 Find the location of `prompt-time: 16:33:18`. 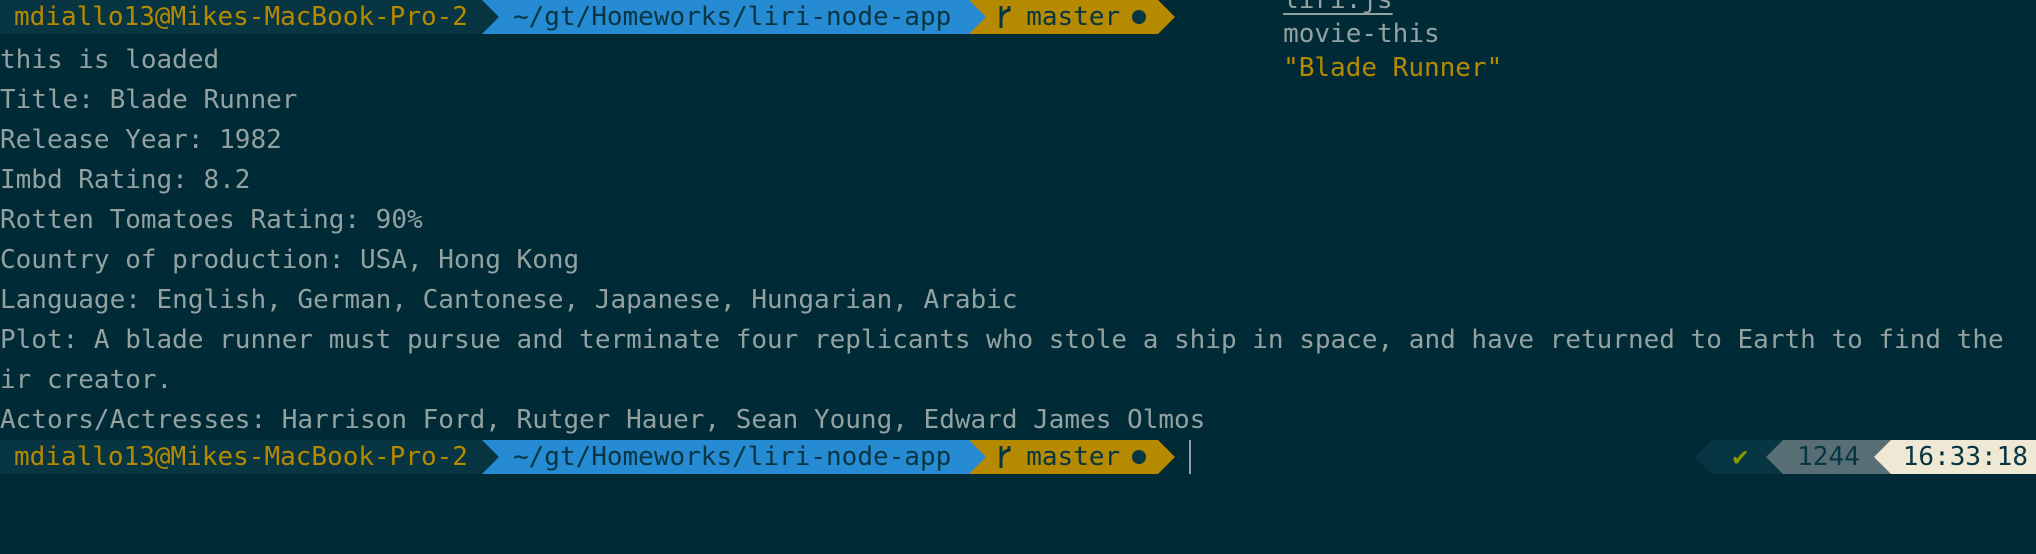

prompt-time: 16:33:18 is located at coordinates (1963, 457).